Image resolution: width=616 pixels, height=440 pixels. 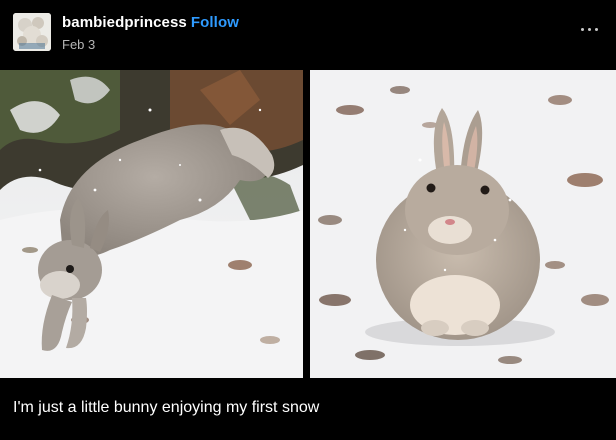 I want to click on avatar, so click(x=32, y=32).